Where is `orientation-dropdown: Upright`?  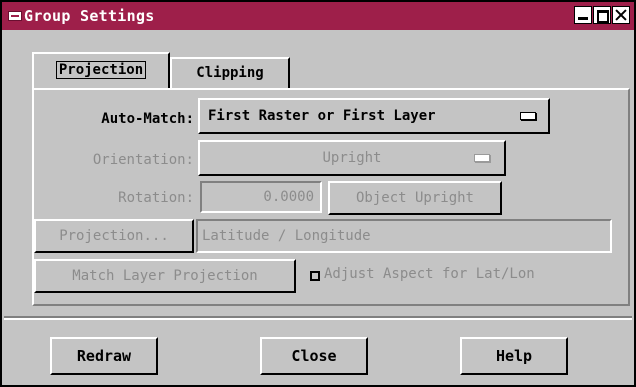
orientation-dropdown: Upright is located at coordinates (352, 158).